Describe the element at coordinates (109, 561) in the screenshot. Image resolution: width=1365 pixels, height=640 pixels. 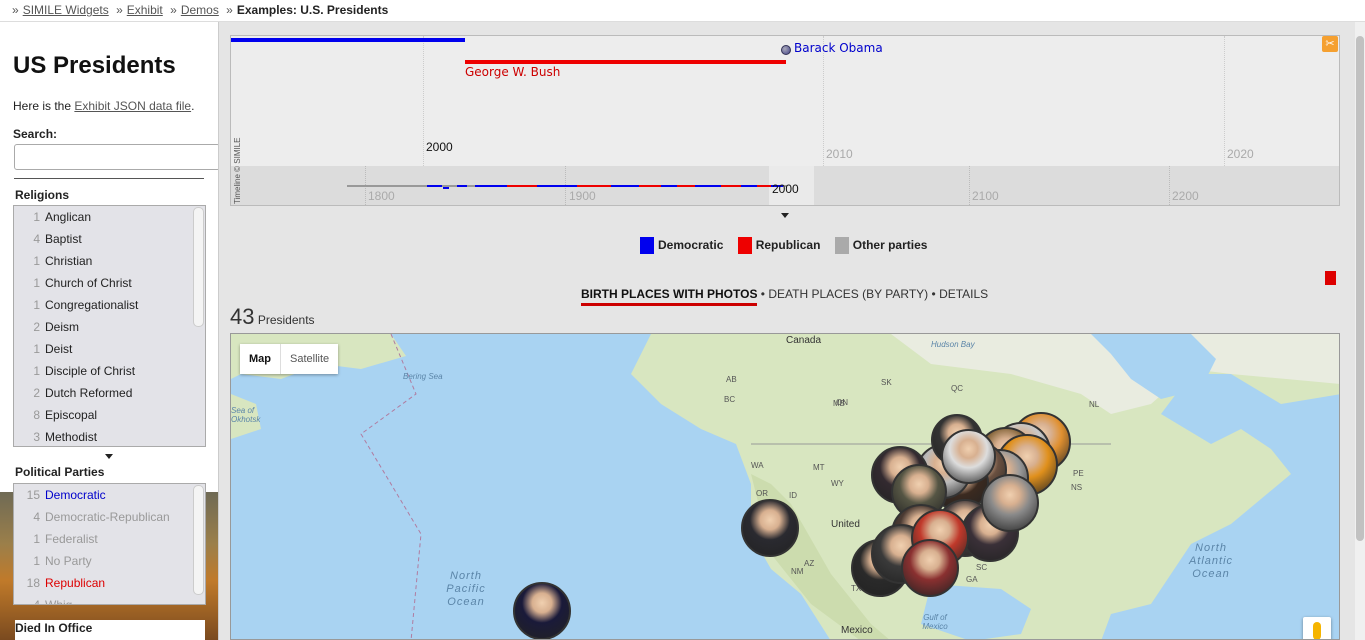
I see `party-facet-item: 1 No Party` at that location.